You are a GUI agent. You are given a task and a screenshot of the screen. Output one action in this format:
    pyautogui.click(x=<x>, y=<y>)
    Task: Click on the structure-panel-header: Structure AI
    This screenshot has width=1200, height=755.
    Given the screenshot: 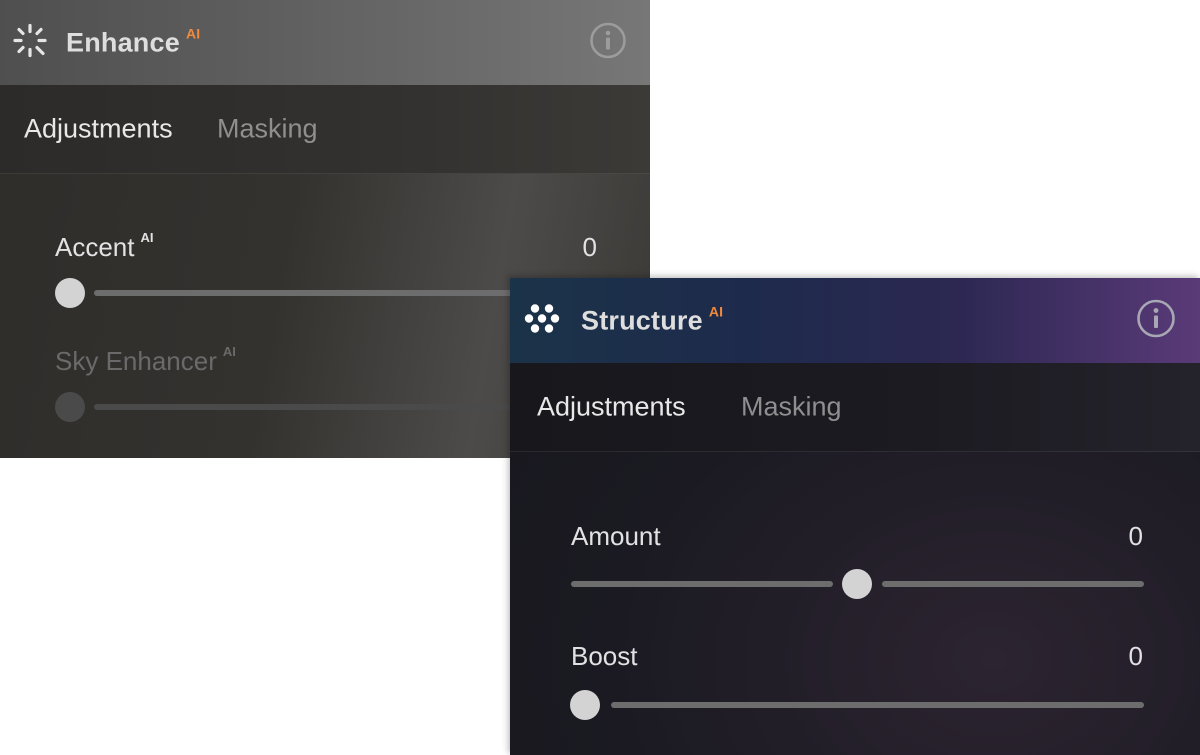 What is the action you would take?
    pyautogui.click(x=855, y=320)
    